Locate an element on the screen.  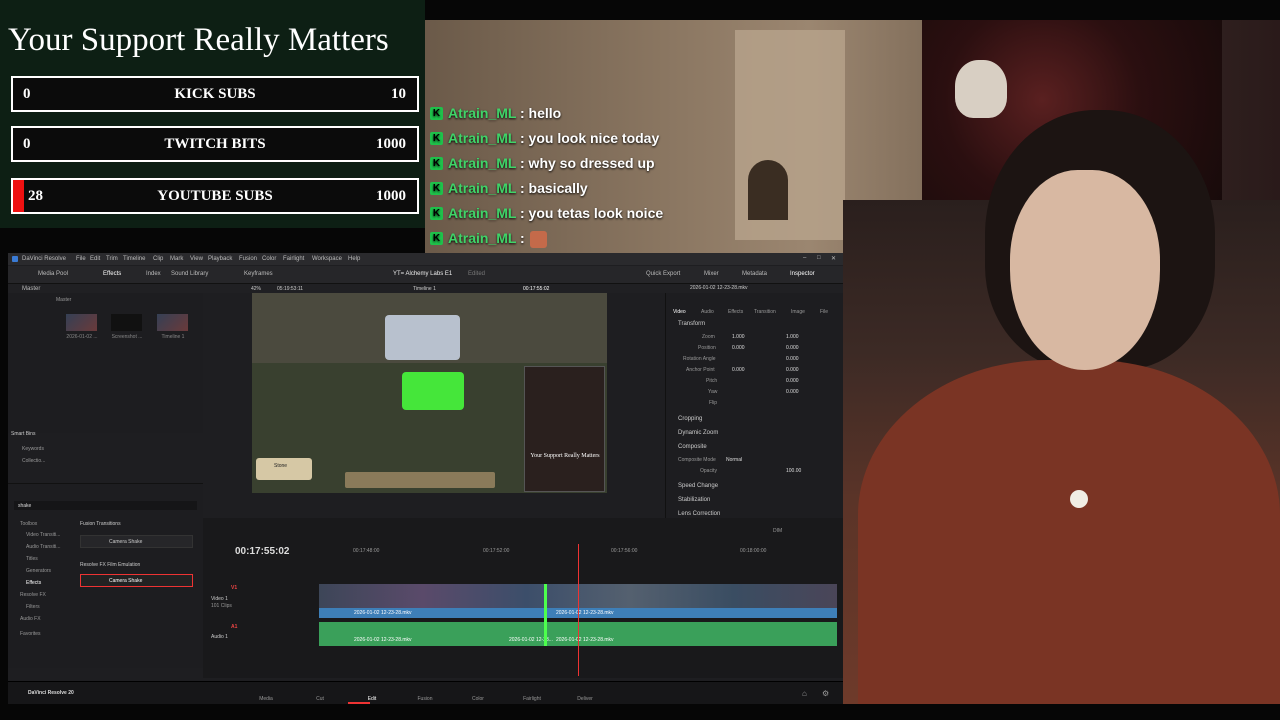
goal-kick-subs: 0 KICK SUBS 10 is located at coordinates (215, 94).